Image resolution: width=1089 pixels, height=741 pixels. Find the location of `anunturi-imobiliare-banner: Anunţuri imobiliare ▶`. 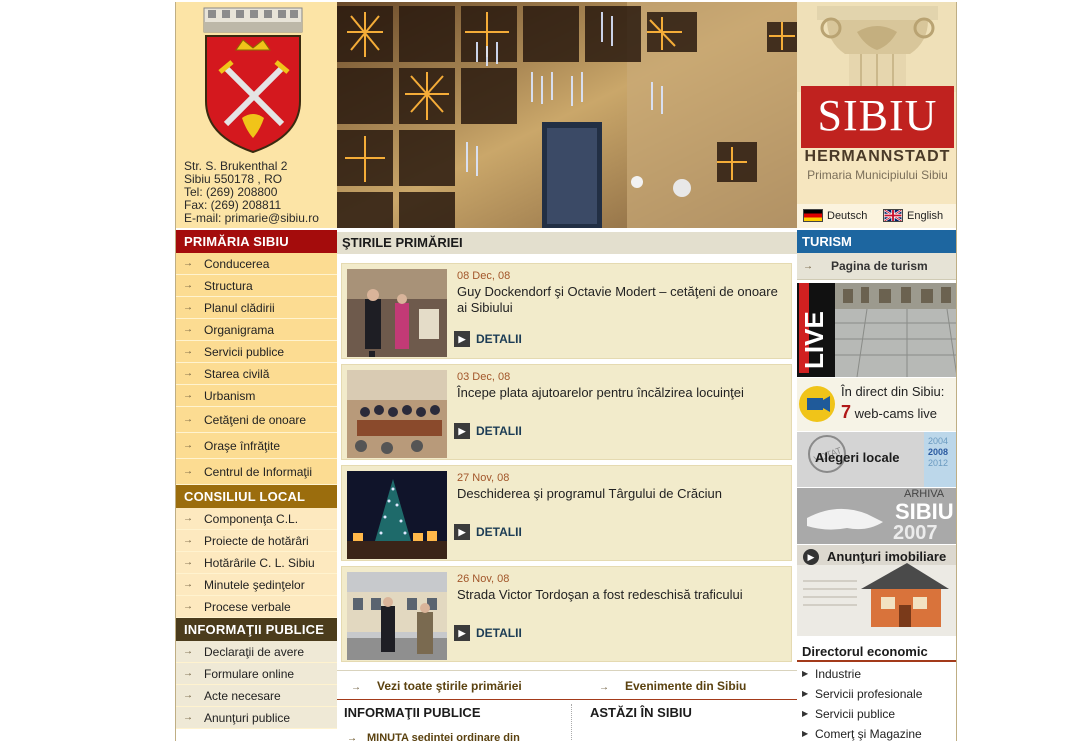

anunturi-imobiliare-banner: Anunţuri imobiliare ▶ is located at coordinates (876, 590).